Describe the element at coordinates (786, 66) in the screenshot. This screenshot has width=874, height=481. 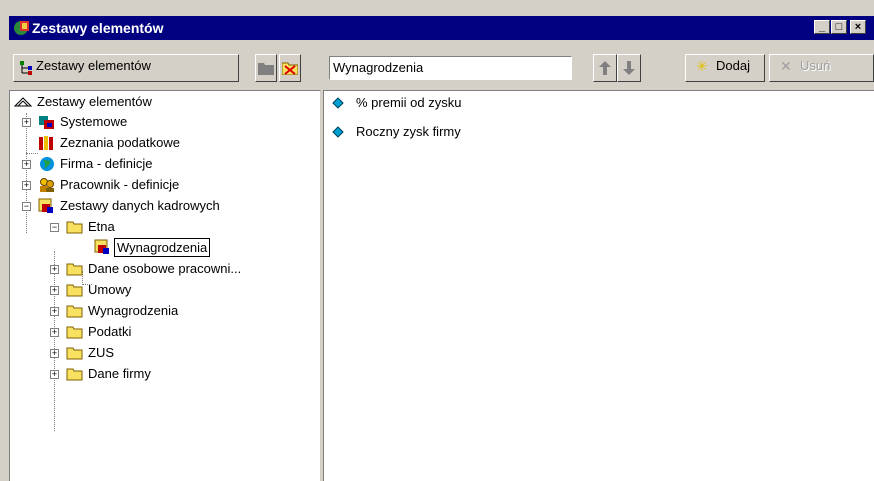
I see `remove-icon: ✕` at that location.